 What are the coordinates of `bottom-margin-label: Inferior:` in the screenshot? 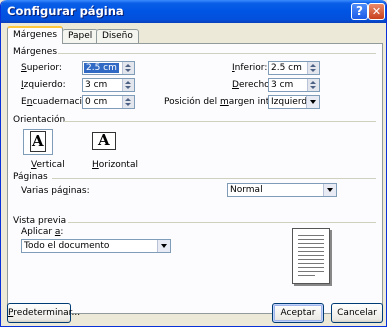 It's located at (250, 68).